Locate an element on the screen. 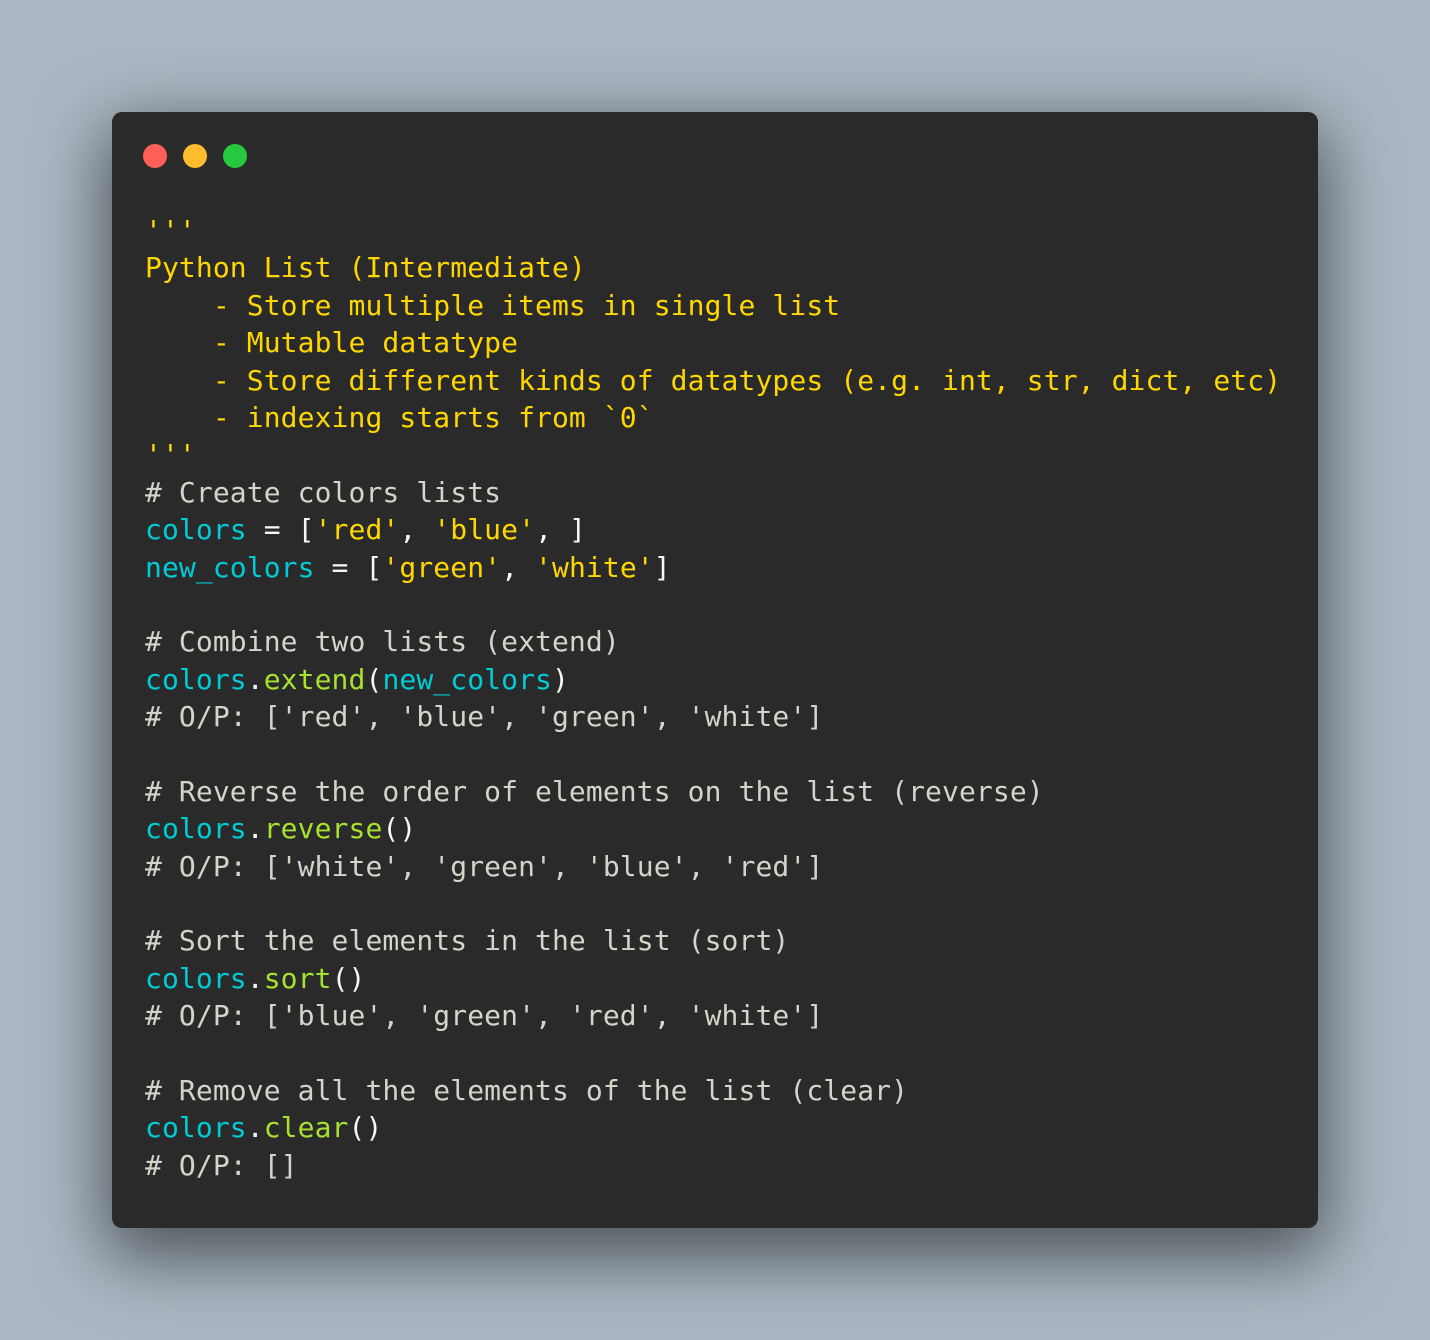  code-line: # O/P: ['red', 'blue', 'green', 'white'] is located at coordinates (713, 716).